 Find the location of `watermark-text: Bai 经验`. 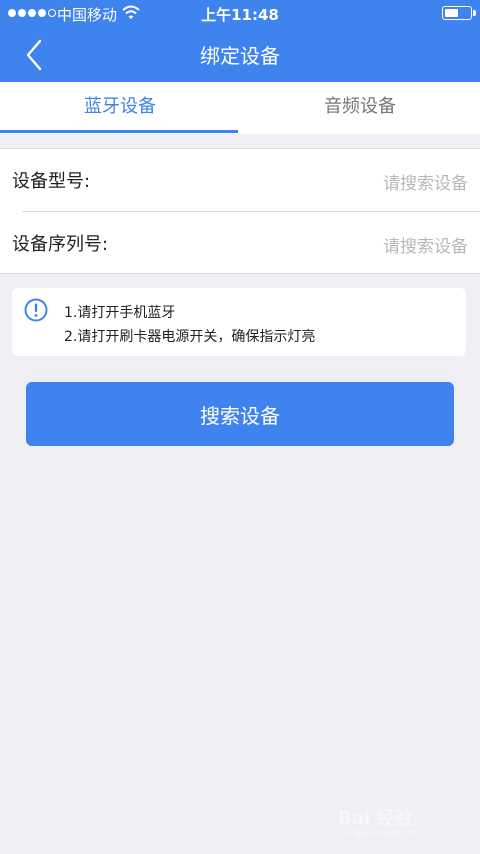

watermark-text: Bai 经验 is located at coordinates (375, 818).